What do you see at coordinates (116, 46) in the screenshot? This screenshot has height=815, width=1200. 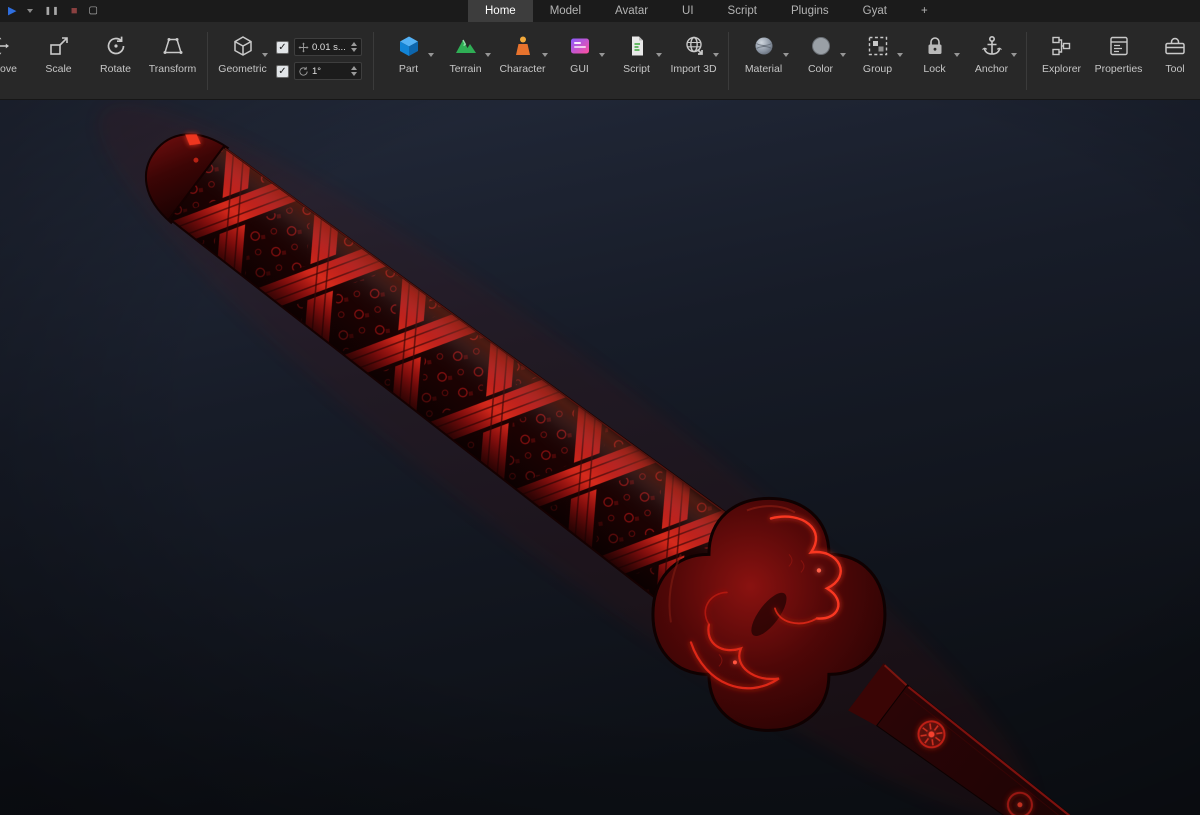 I see `rotate-icon` at bounding box center [116, 46].